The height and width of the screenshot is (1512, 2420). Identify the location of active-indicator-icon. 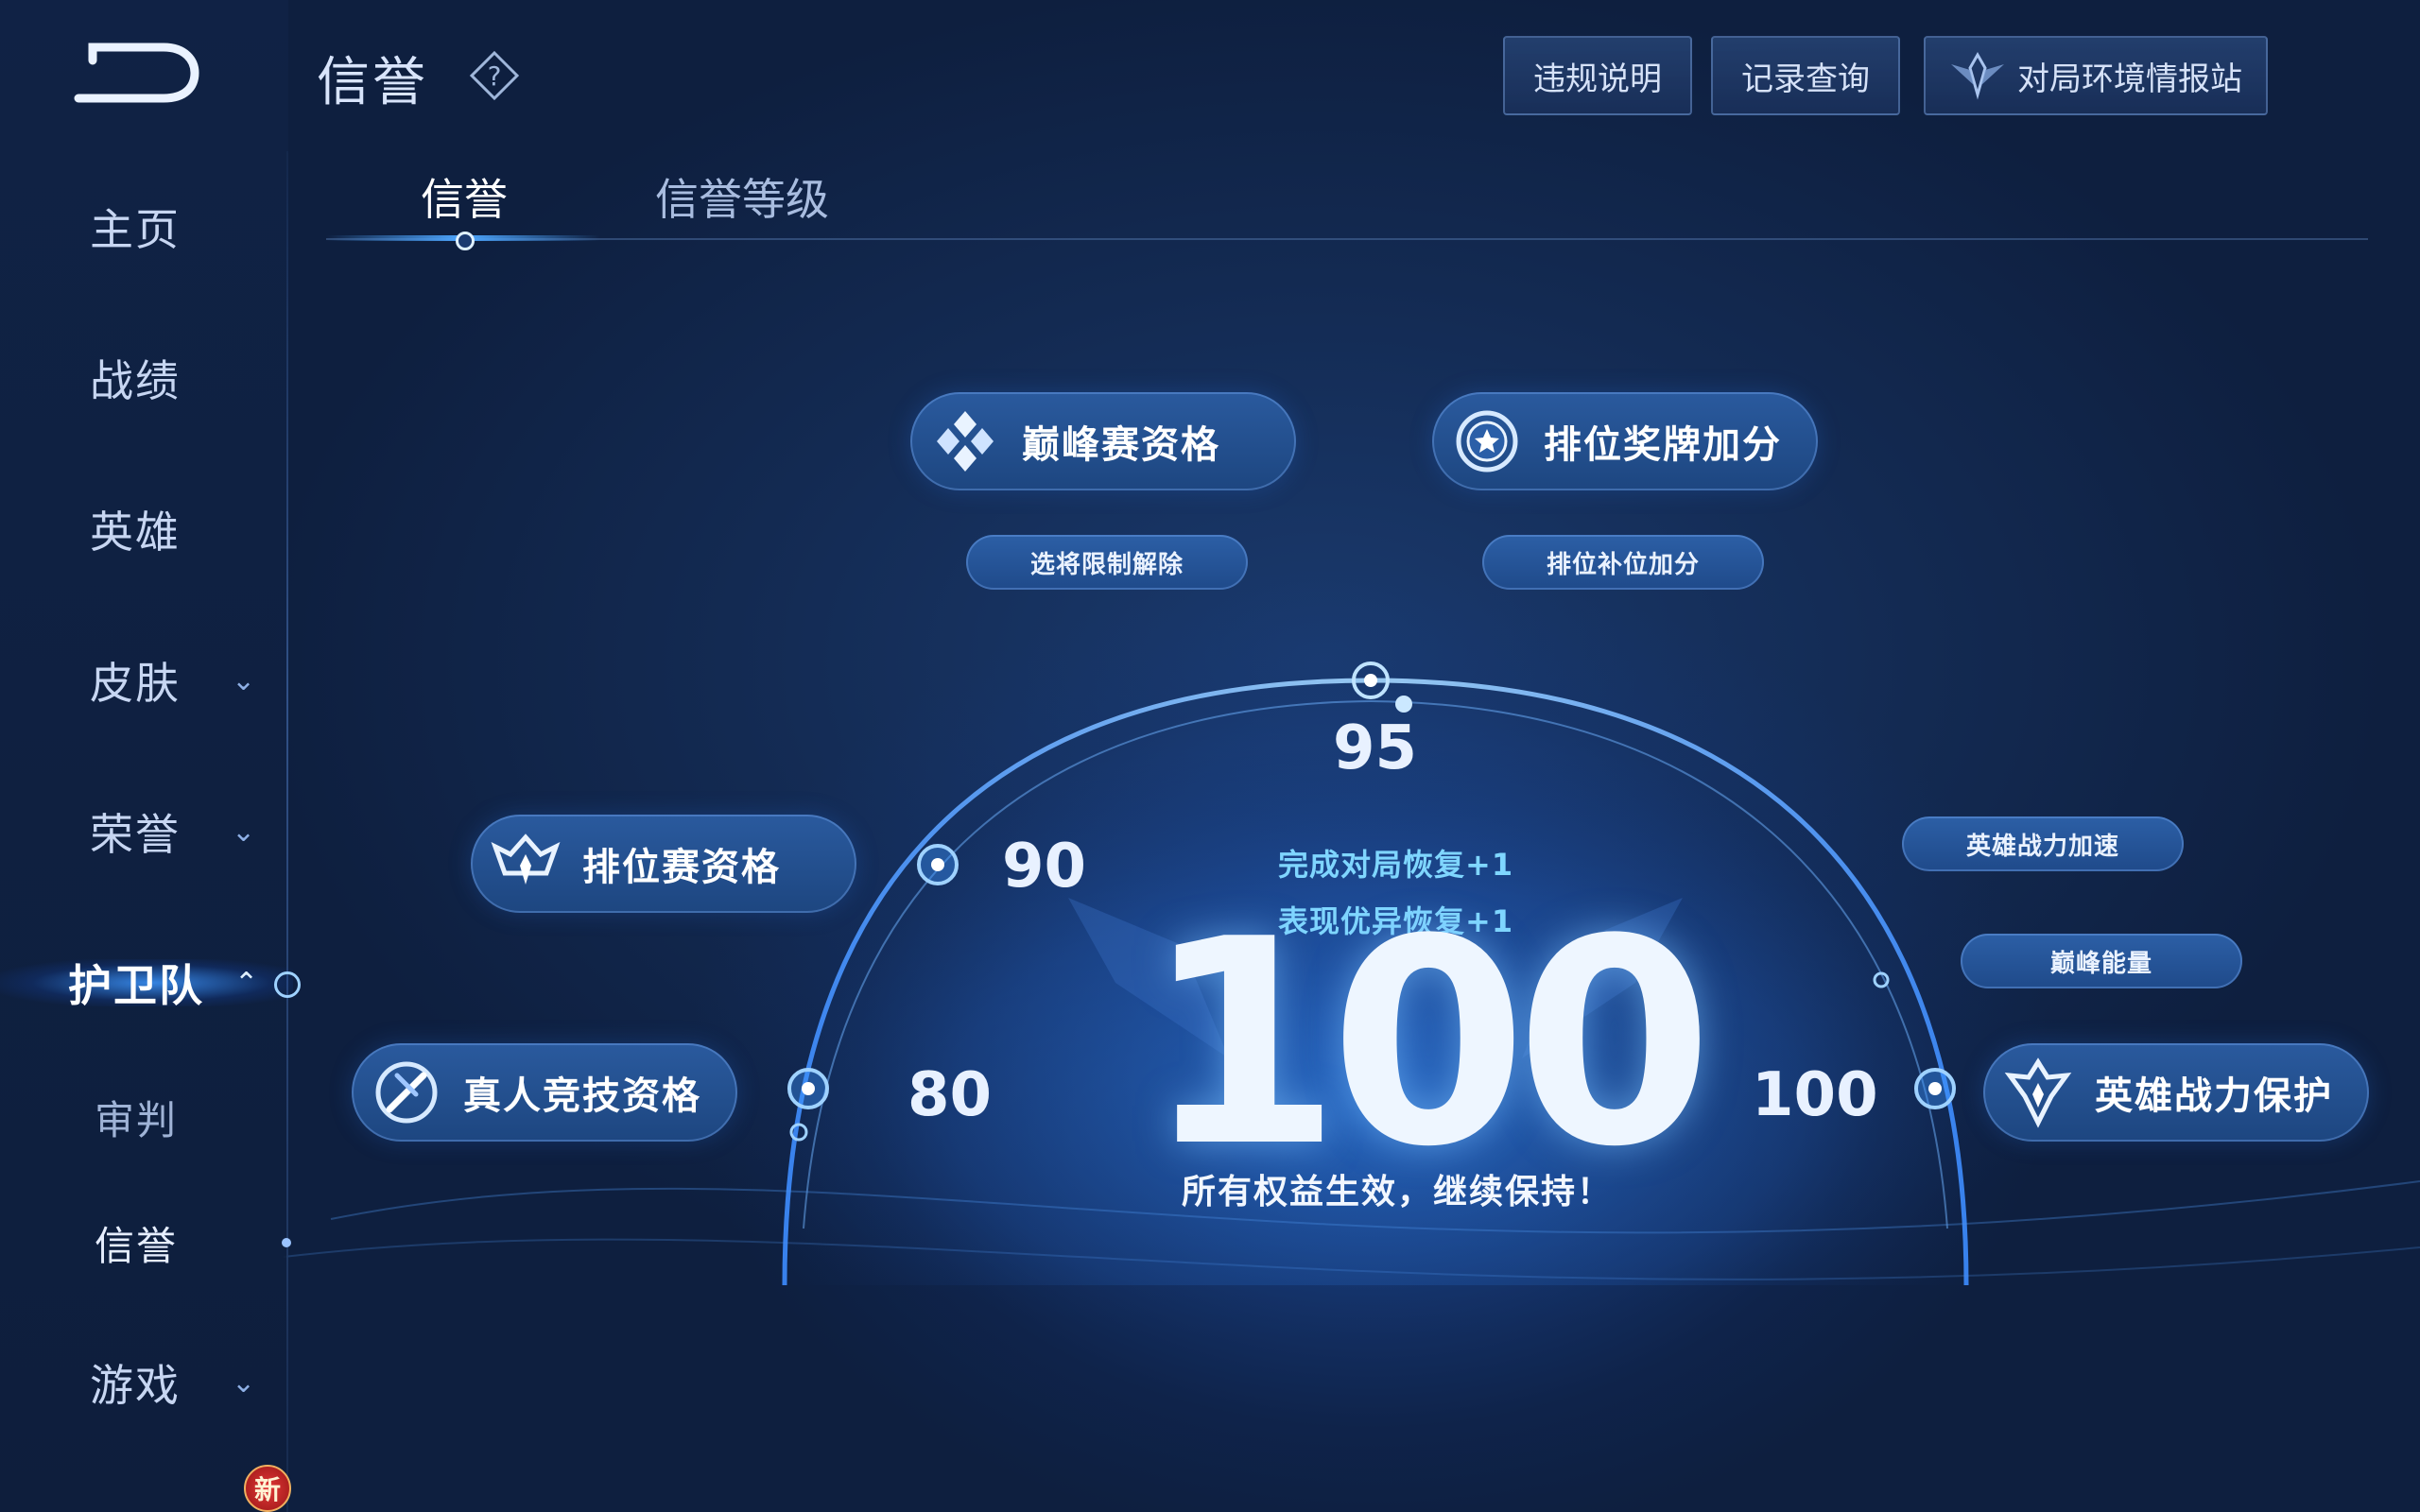
(287, 984).